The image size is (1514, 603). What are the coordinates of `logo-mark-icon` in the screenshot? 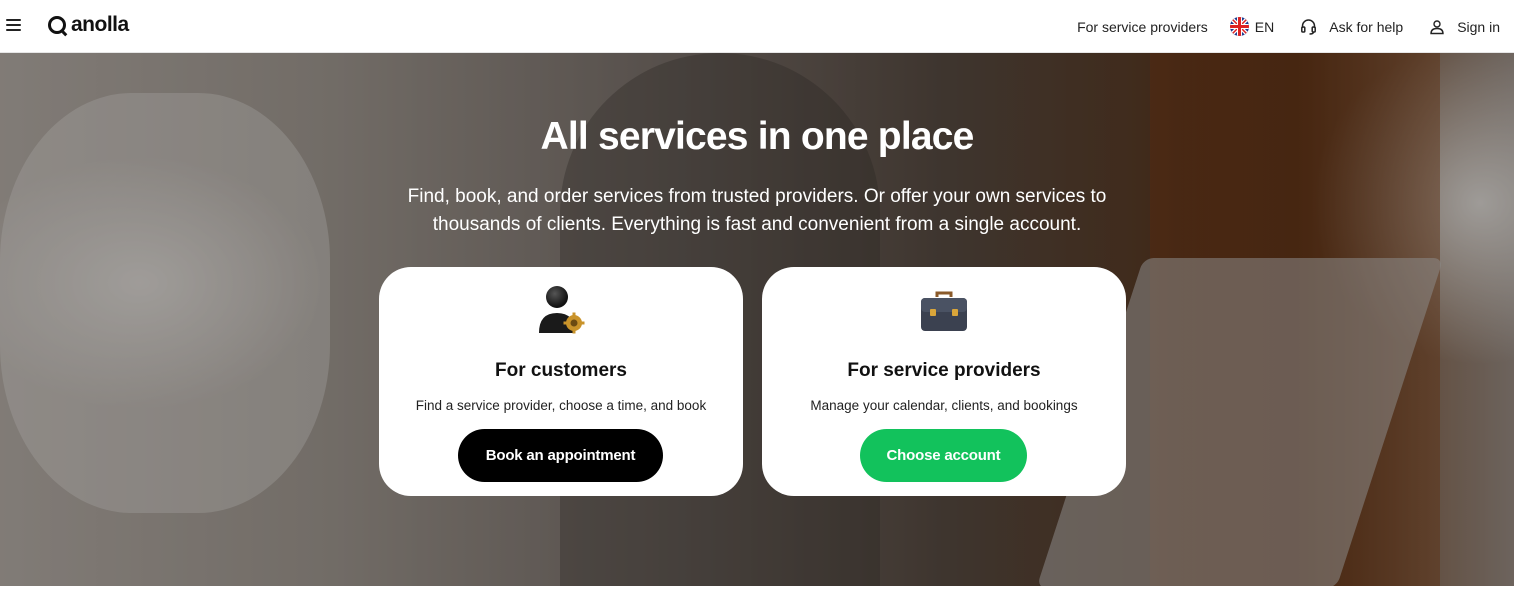 It's located at (57, 25).